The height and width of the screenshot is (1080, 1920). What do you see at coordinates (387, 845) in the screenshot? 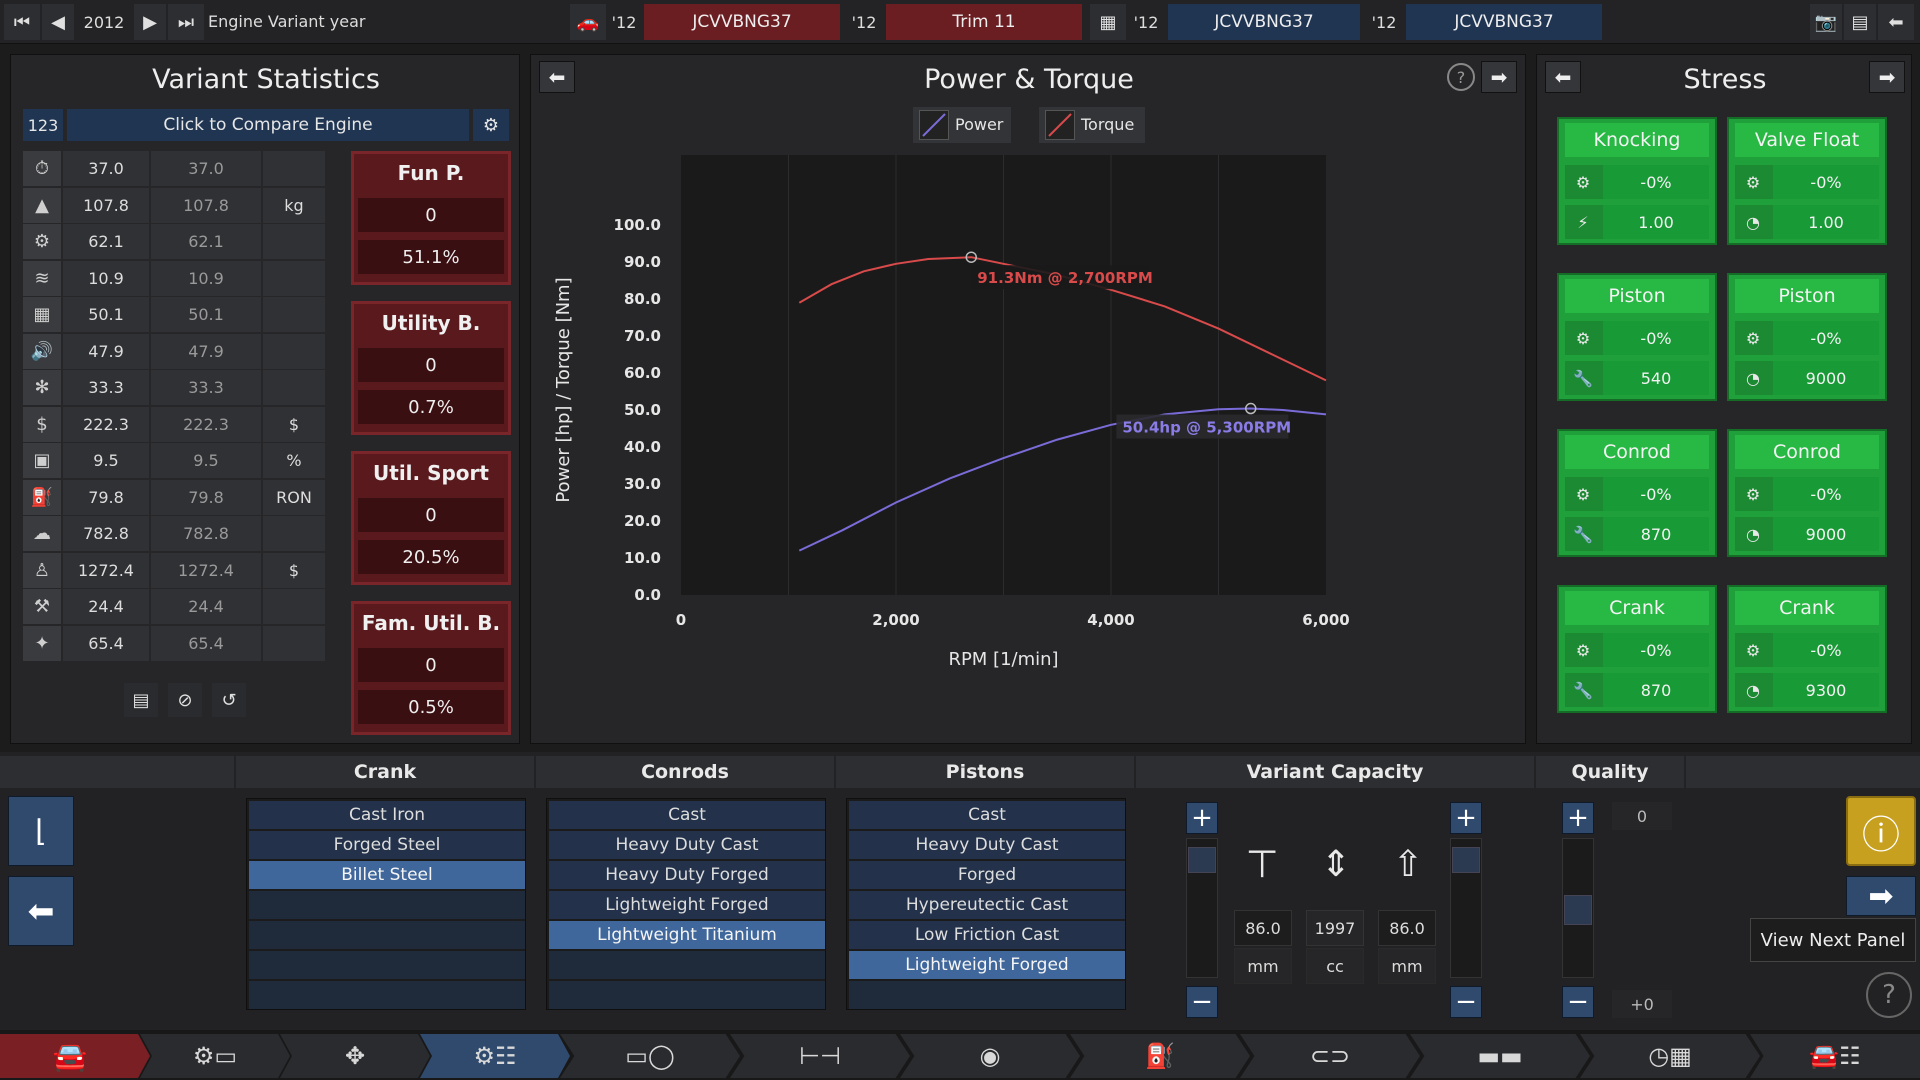
I see `material-option: Forged Steel` at bounding box center [387, 845].